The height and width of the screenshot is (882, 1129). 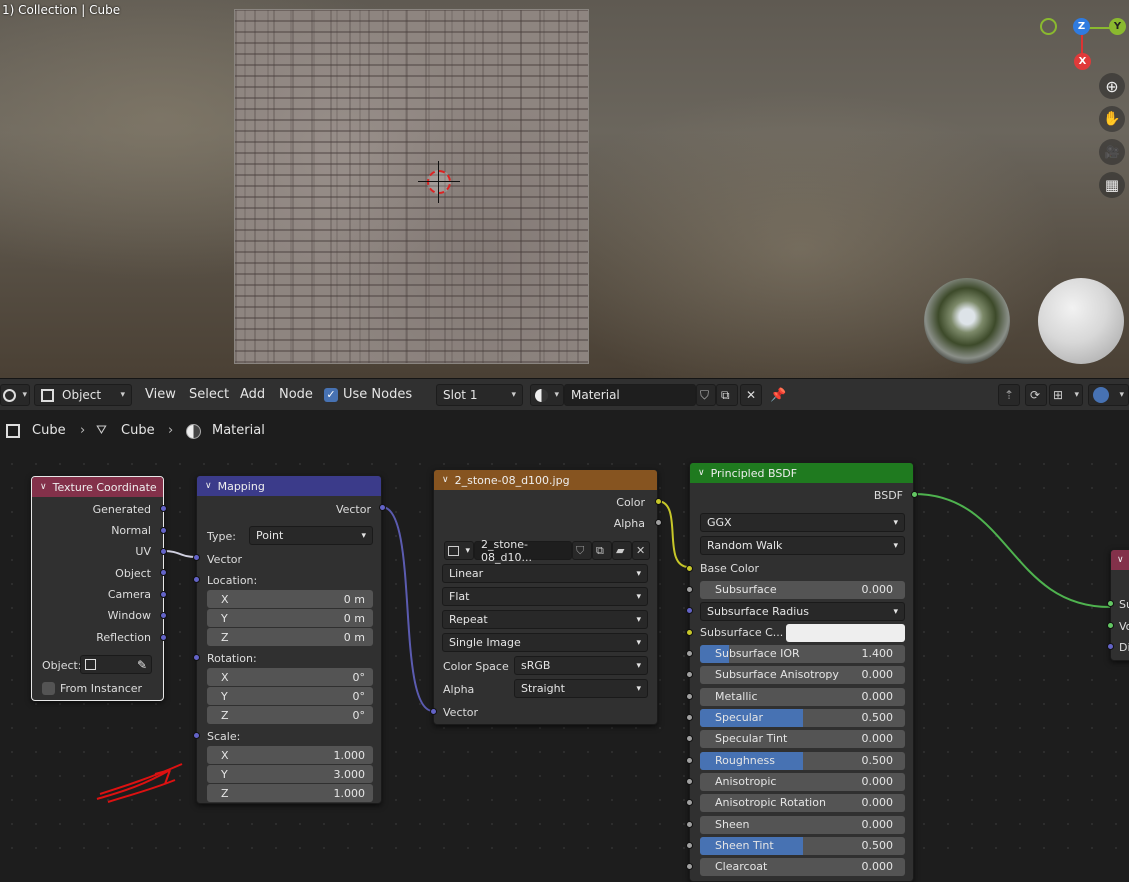 What do you see at coordinates (689, 867) in the screenshot?
I see `socket-clearcoat` at bounding box center [689, 867].